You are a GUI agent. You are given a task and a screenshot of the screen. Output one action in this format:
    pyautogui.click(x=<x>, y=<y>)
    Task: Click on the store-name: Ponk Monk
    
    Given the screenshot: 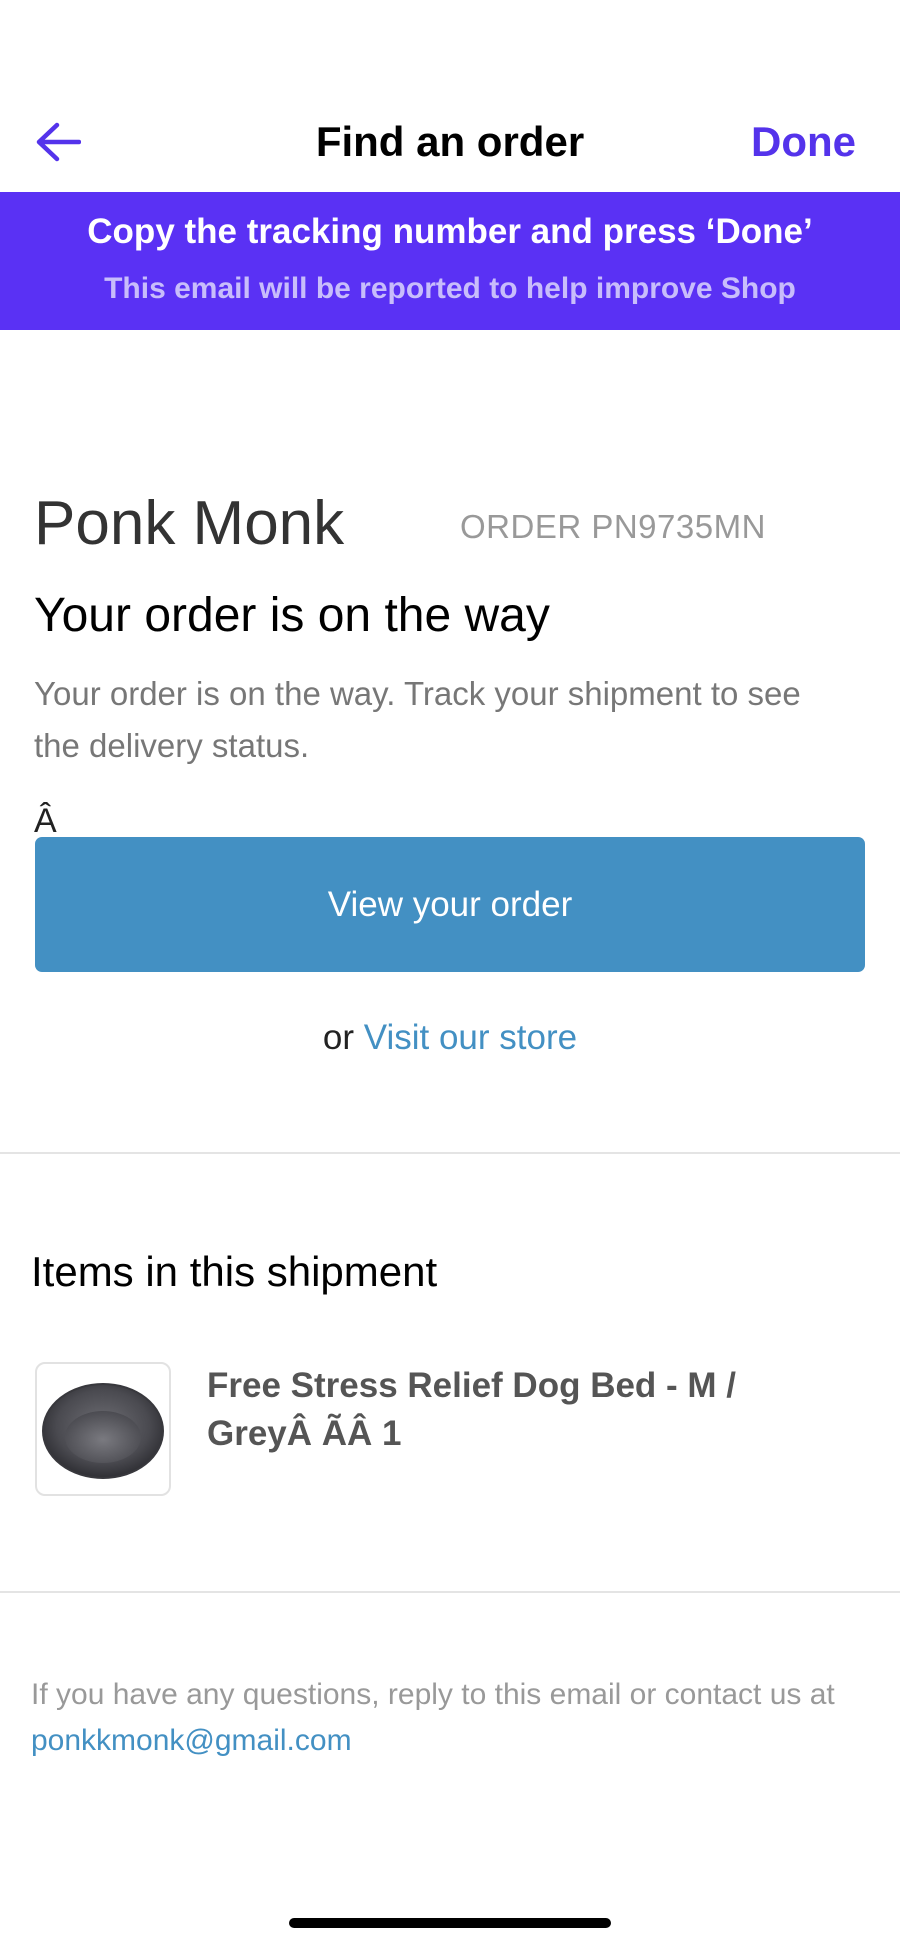 What is the action you would take?
    pyautogui.click(x=189, y=523)
    